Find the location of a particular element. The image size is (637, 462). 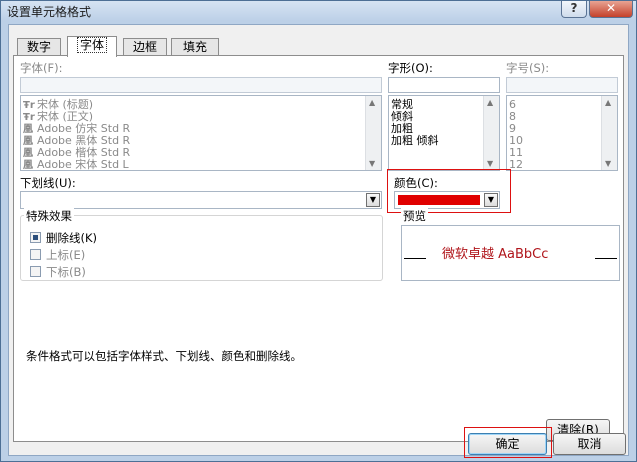

strikethrough-label: 删除线(K) is located at coordinates (71, 238).